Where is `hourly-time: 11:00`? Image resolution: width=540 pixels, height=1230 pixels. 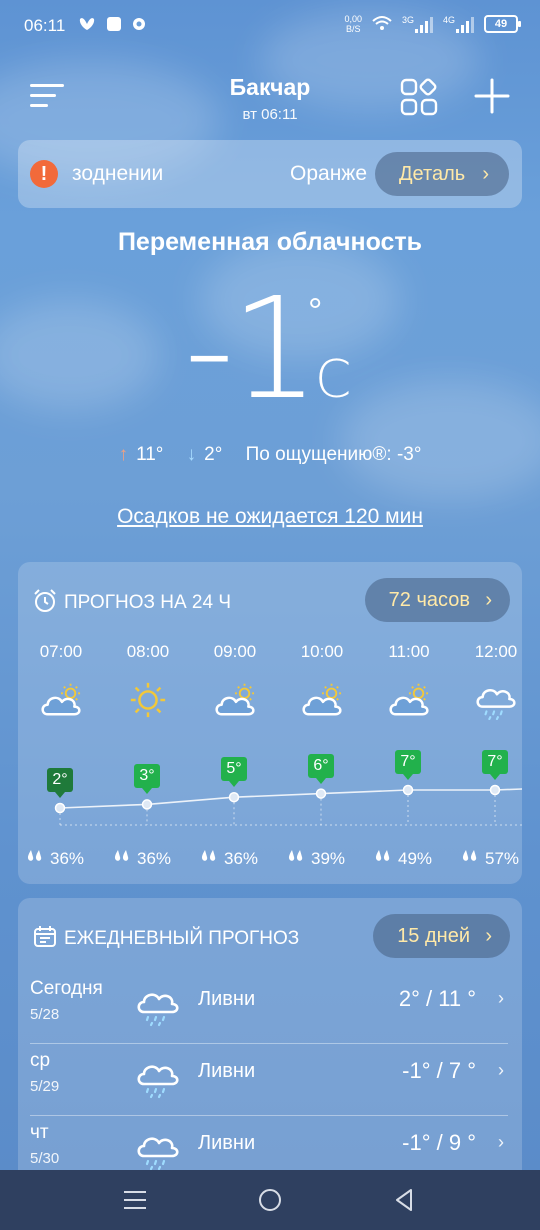 hourly-time: 11:00 is located at coordinates (409, 651).